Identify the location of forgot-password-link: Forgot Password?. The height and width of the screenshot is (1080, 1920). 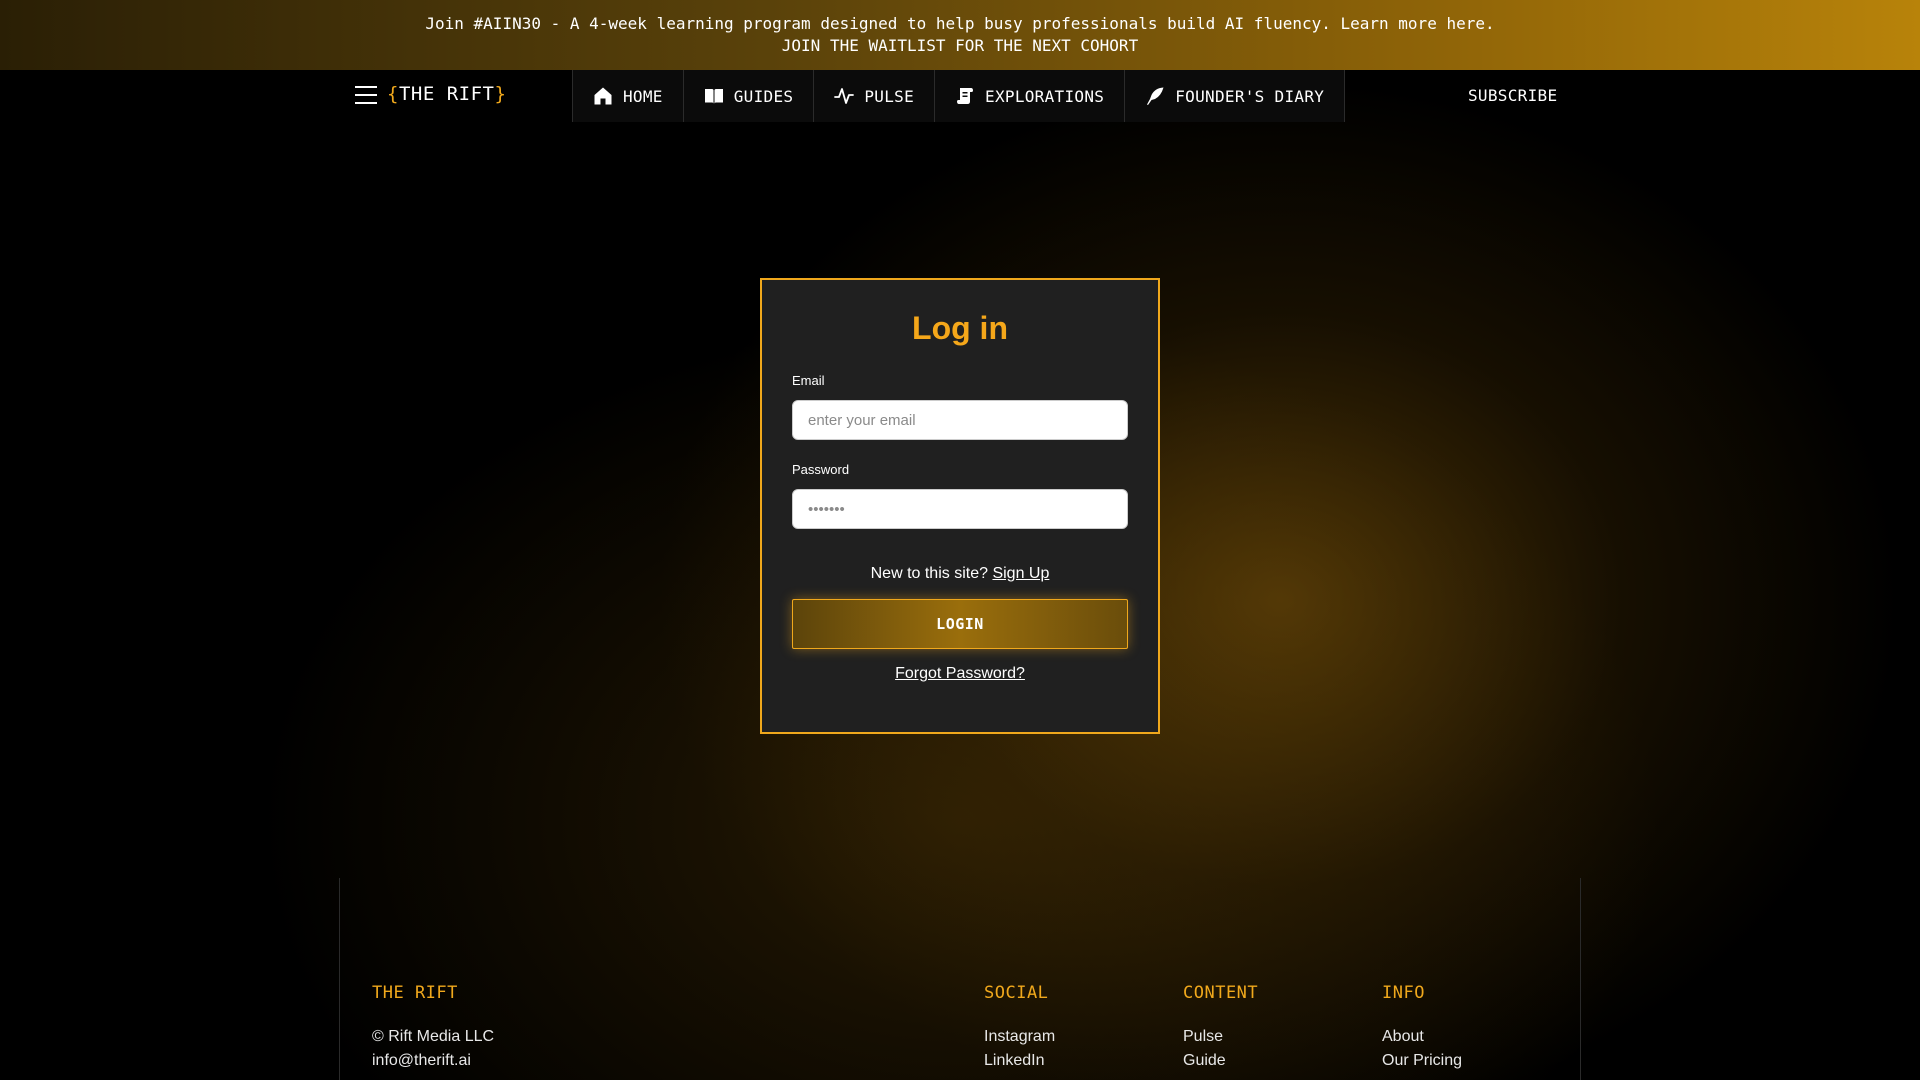
(960, 673).